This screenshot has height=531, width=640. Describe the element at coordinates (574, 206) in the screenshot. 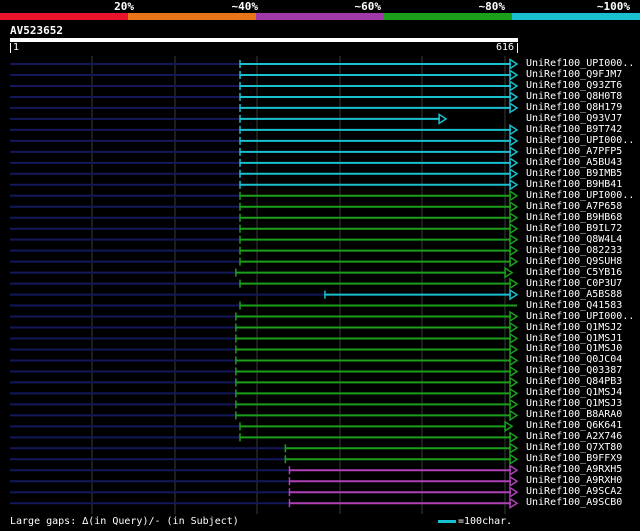

I see `hit-label: UniRef100_A7P658` at that location.